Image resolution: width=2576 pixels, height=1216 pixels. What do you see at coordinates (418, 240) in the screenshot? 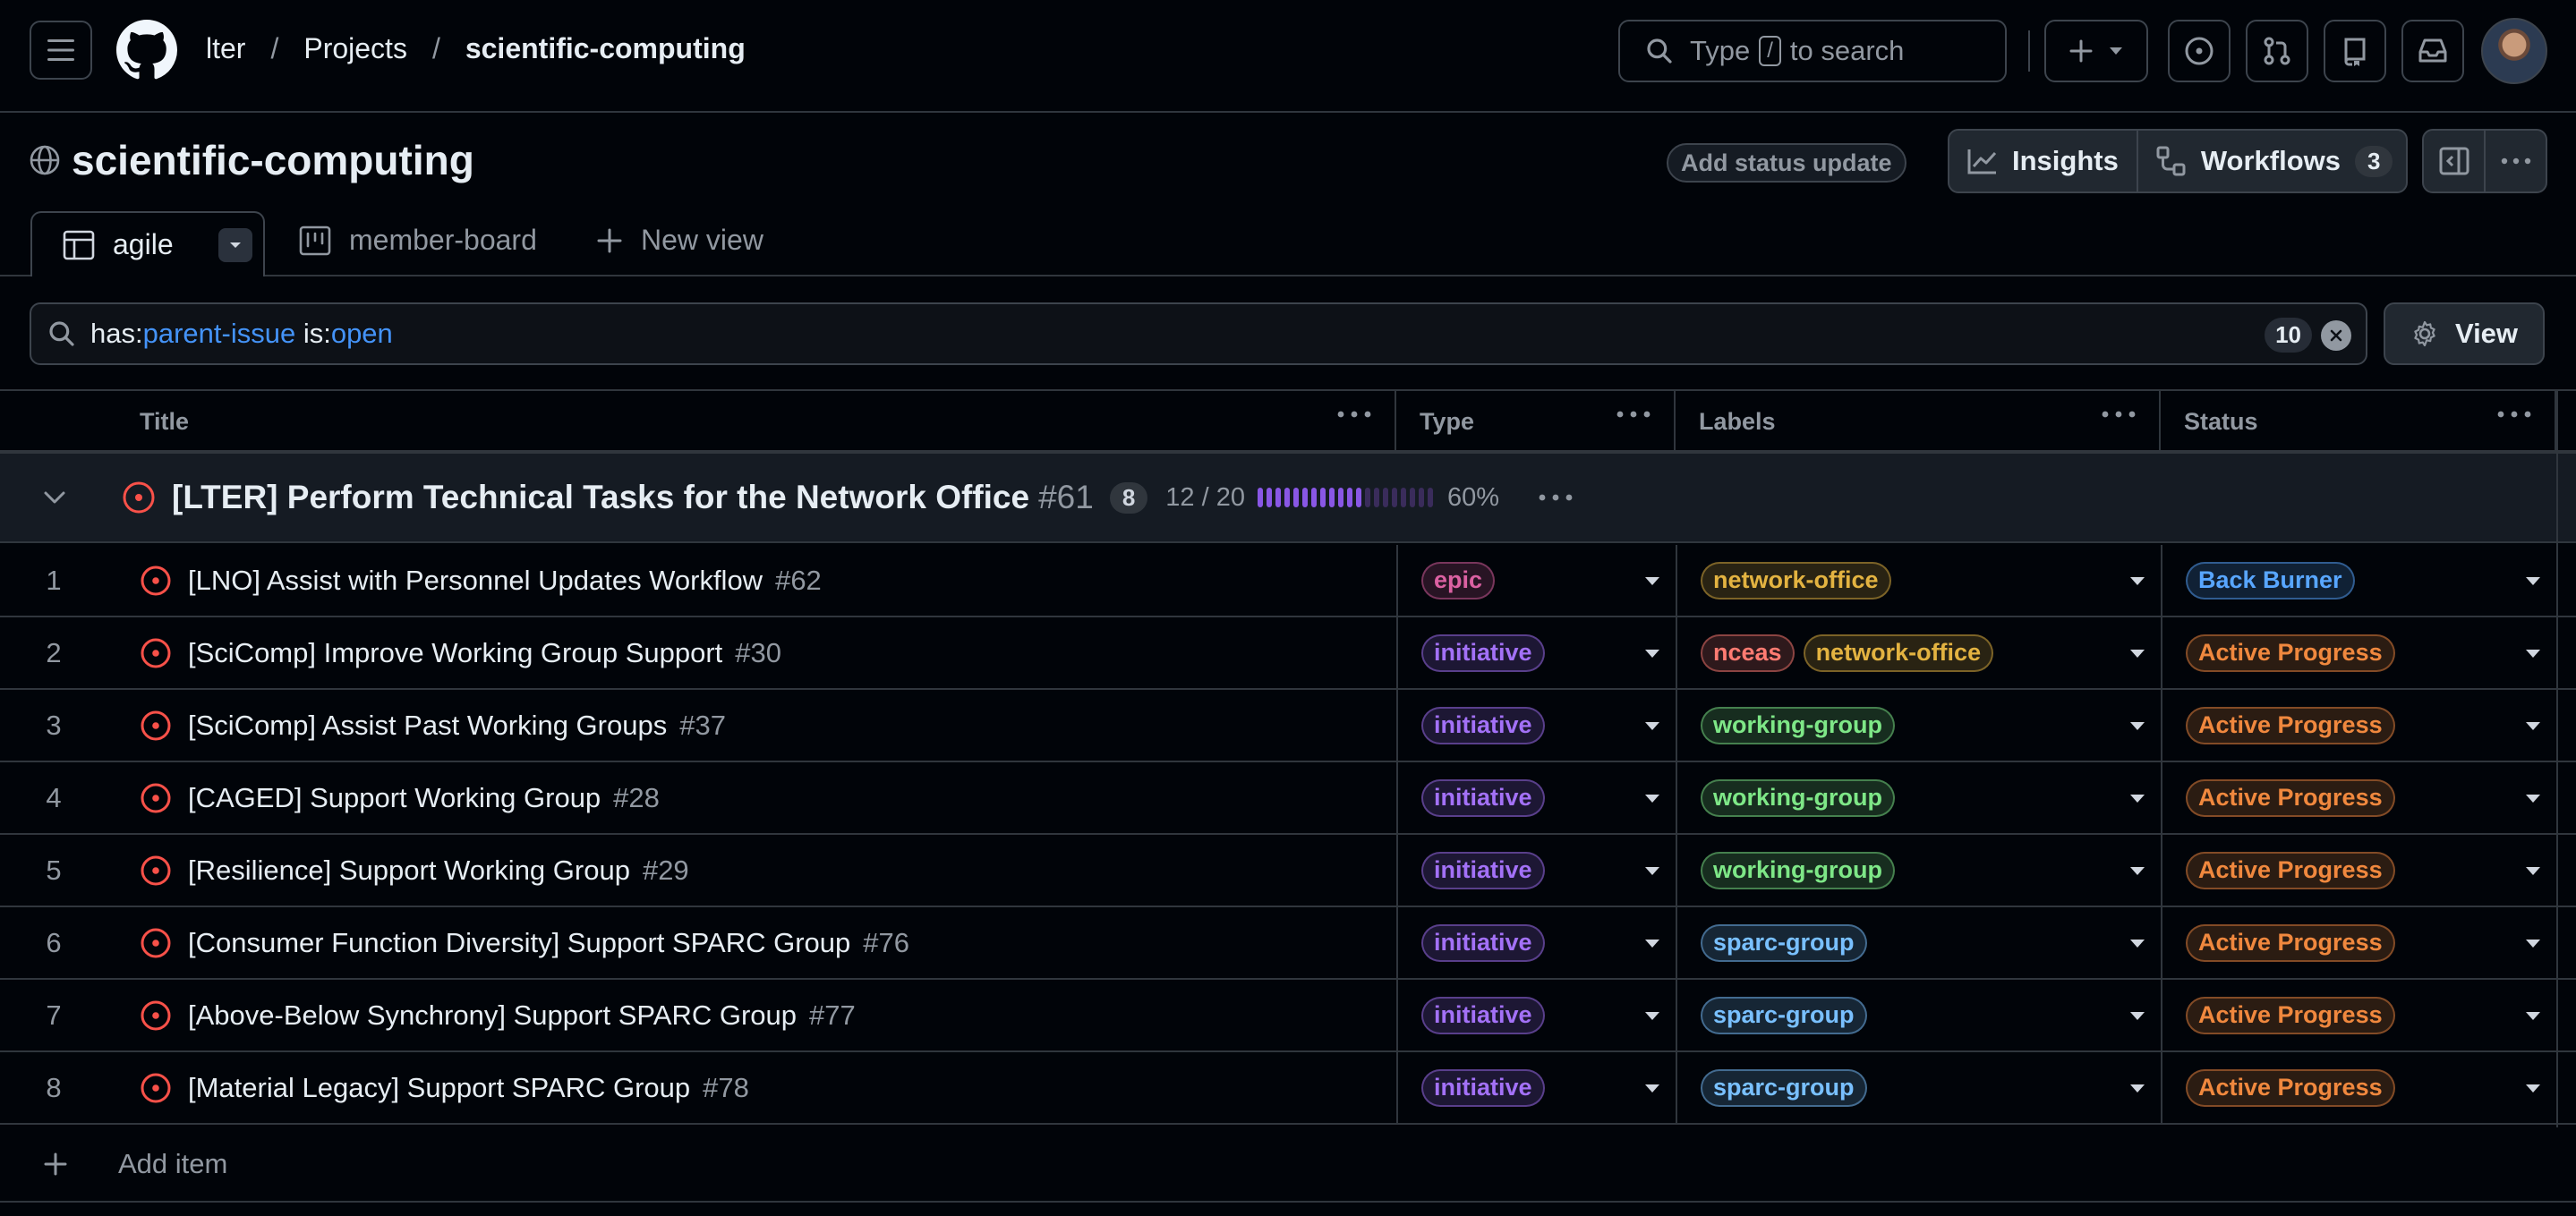
I see `tab-member-board: member-board` at bounding box center [418, 240].